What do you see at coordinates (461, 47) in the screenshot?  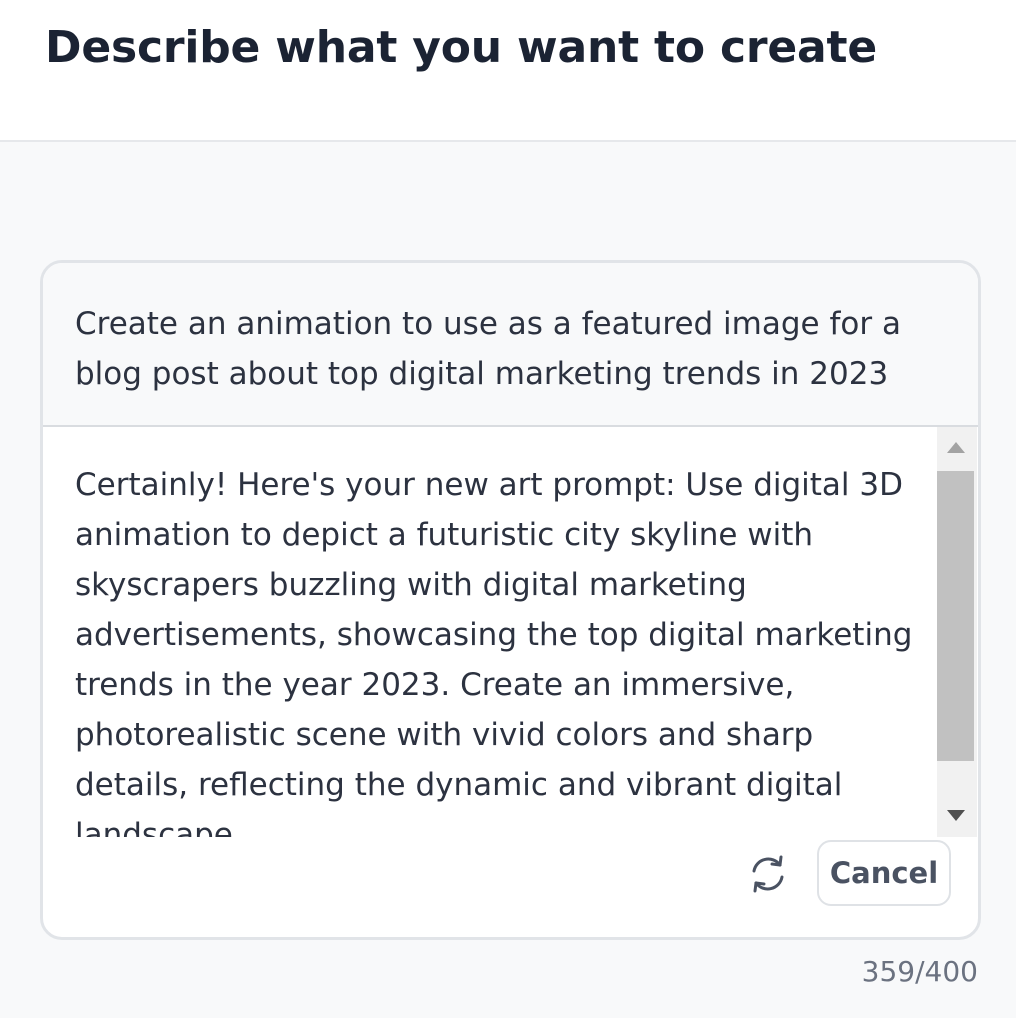 I see `page-title: Describe what you want to create` at bounding box center [461, 47].